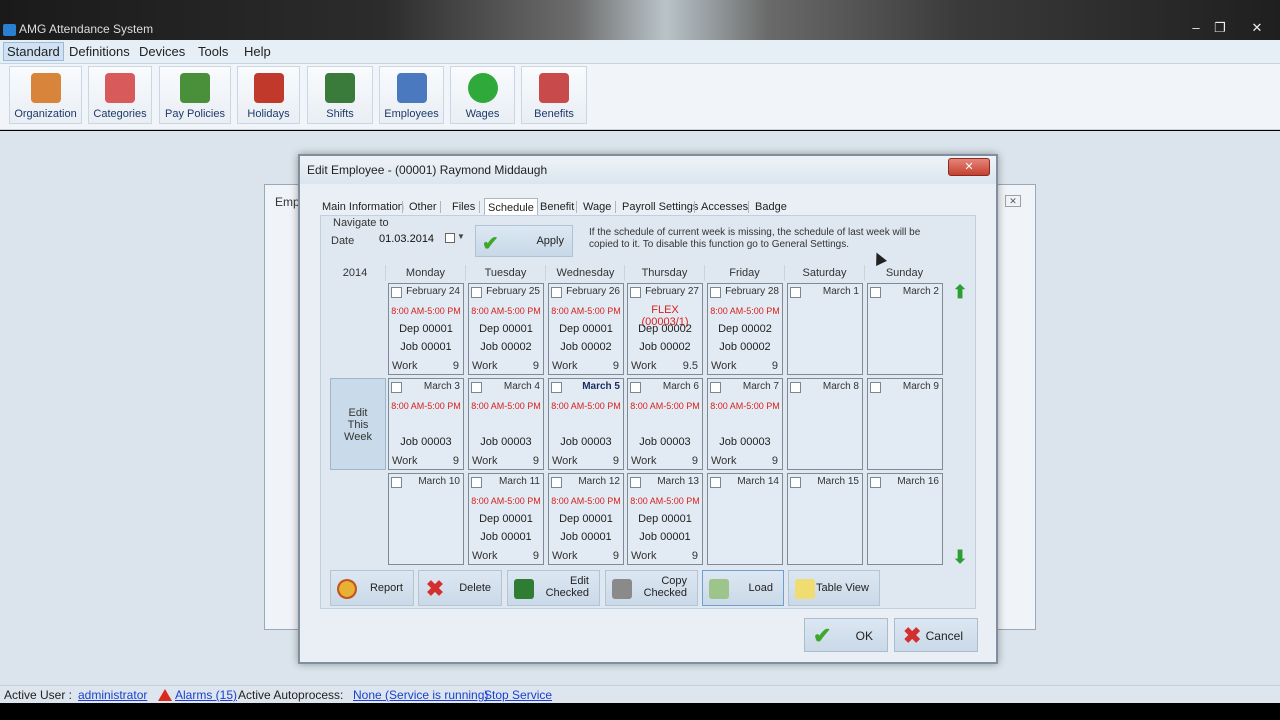 The height and width of the screenshot is (720, 1280). Describe the element at coordinates (340, 95) in the screenshot. I see `shifts-button: Shifts` at that location.